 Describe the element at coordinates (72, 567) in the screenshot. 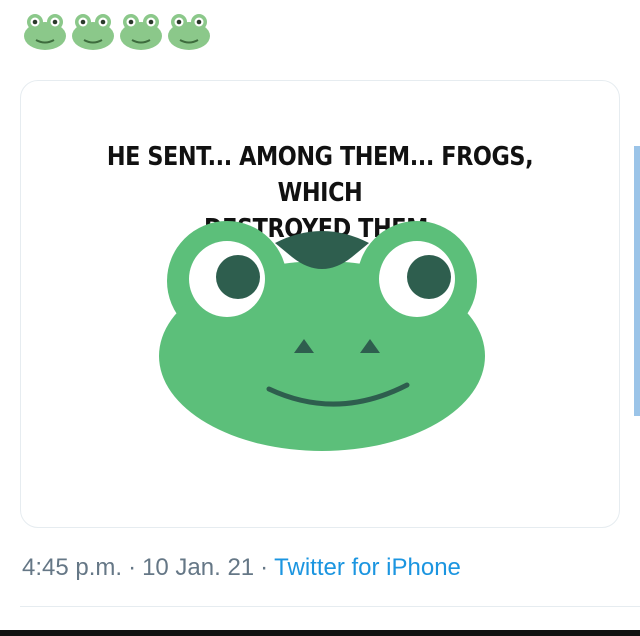

I see `tweet-time: 4:45 p.m.` at that location.